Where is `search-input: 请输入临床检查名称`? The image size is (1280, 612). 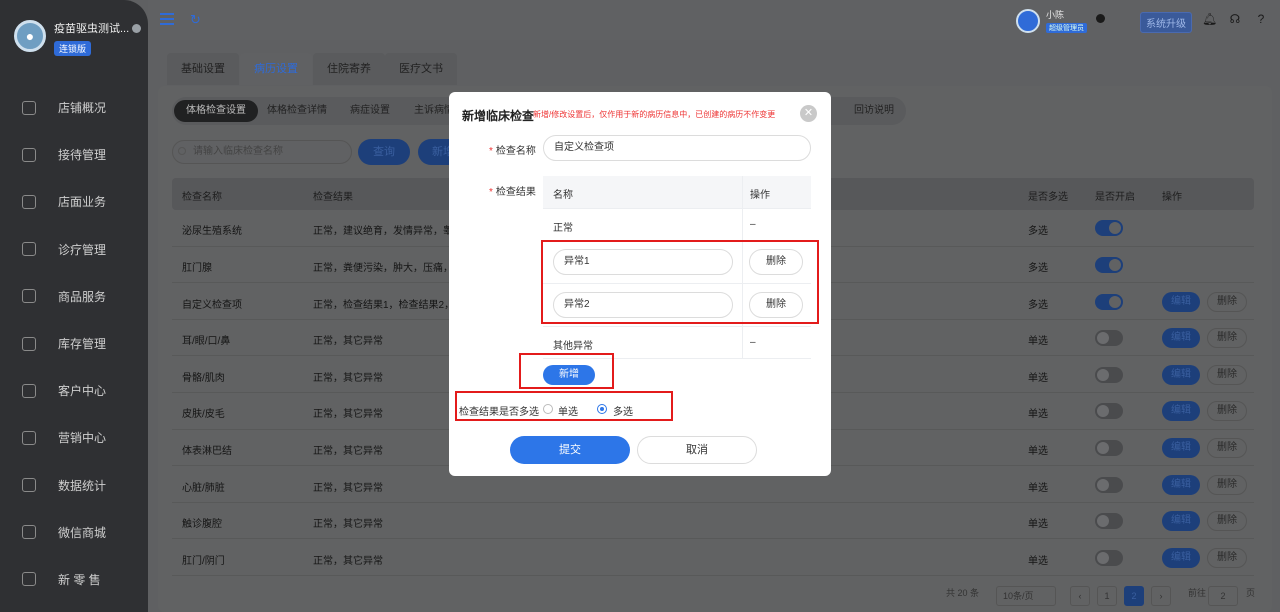 search-input: 请输入临床检查名称 is located at coordinates (262, 152).